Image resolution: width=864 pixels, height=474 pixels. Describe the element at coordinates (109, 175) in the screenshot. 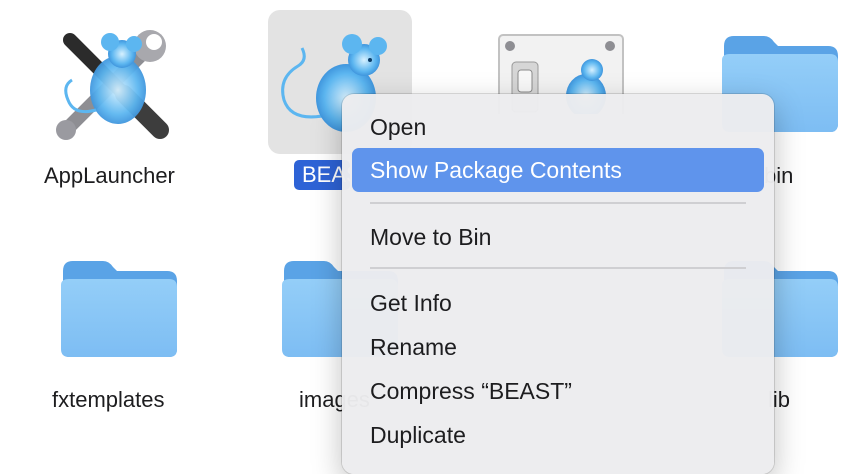

I see `file-label-applauncher: AppLauncher` at that location.